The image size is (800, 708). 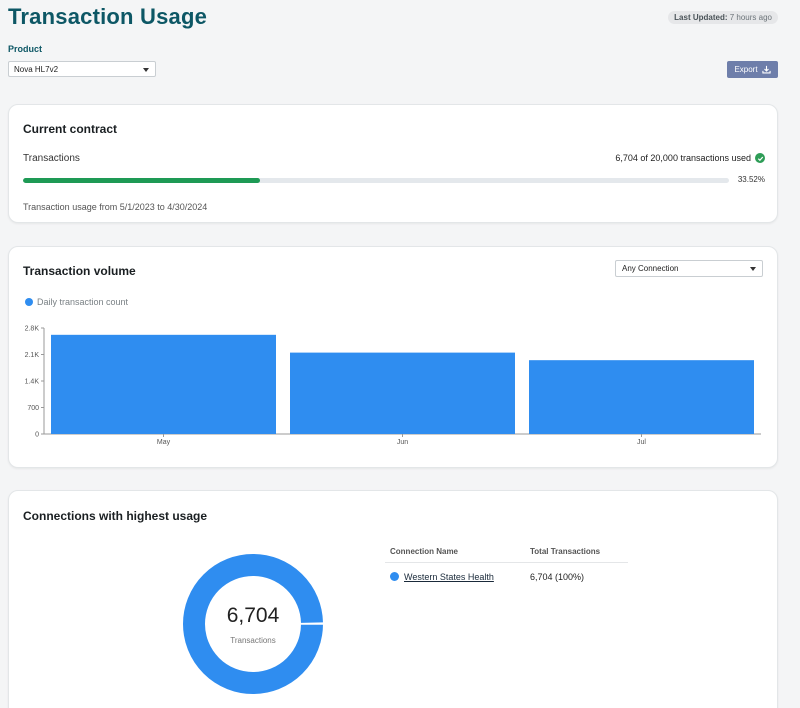 What do you see at coordinates (32, 382) in the screenshot?
I see `y-tick-label: 1.4K` at bounding box center [32, 382].